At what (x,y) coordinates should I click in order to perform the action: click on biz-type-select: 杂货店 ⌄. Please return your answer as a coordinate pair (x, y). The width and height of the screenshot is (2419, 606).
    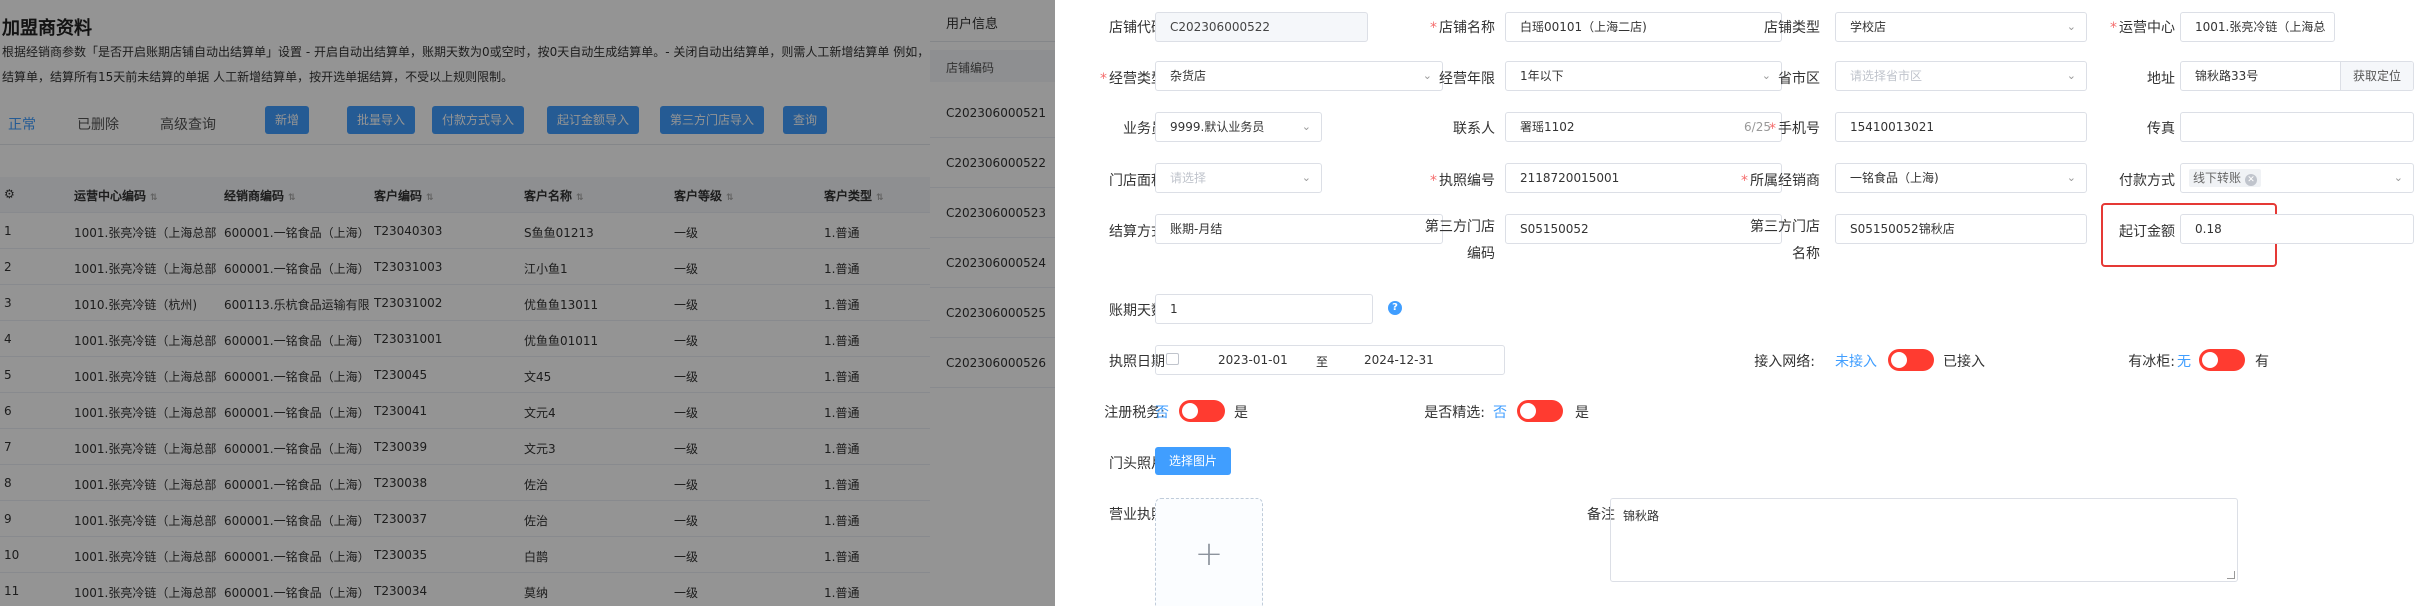
    Looking at the image, I should click on (1299, 76).